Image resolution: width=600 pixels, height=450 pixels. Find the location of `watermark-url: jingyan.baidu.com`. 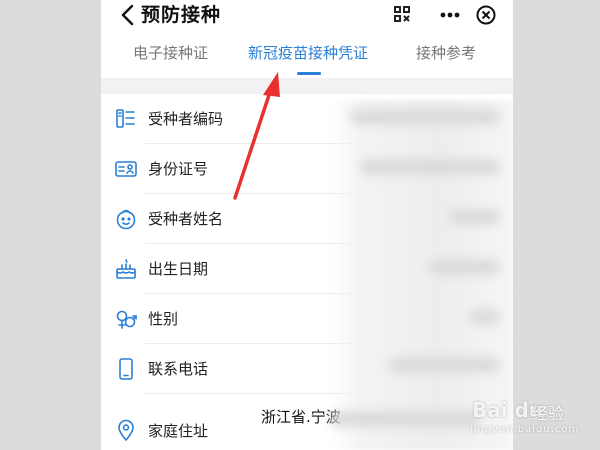

watermark-url: jingyan.baidu.com is located at coordinates (525, 429).